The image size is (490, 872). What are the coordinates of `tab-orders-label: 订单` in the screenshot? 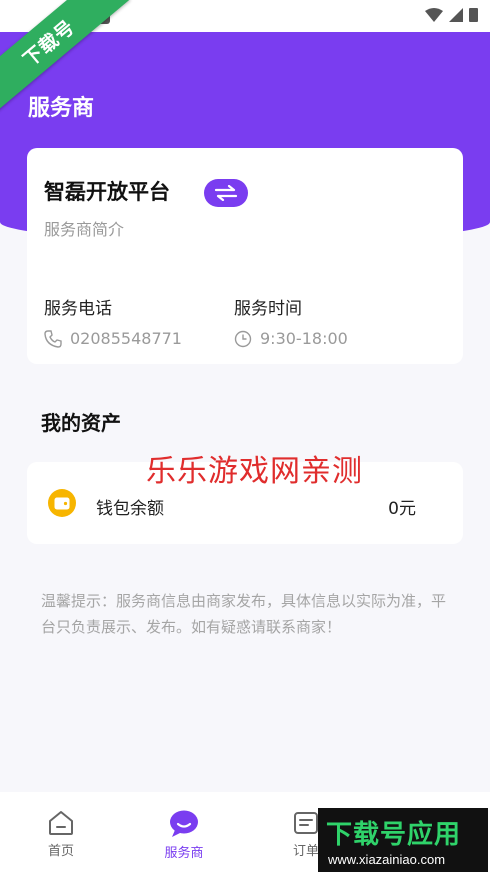 It's located at (305, 851).